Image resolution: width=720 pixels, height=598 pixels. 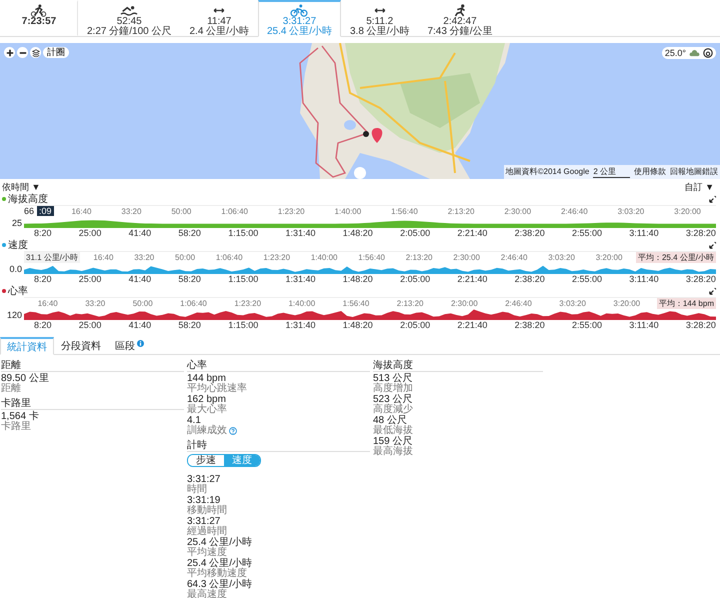 I want to click on stat-label: 訓練成效, so click(x=207, y=431).